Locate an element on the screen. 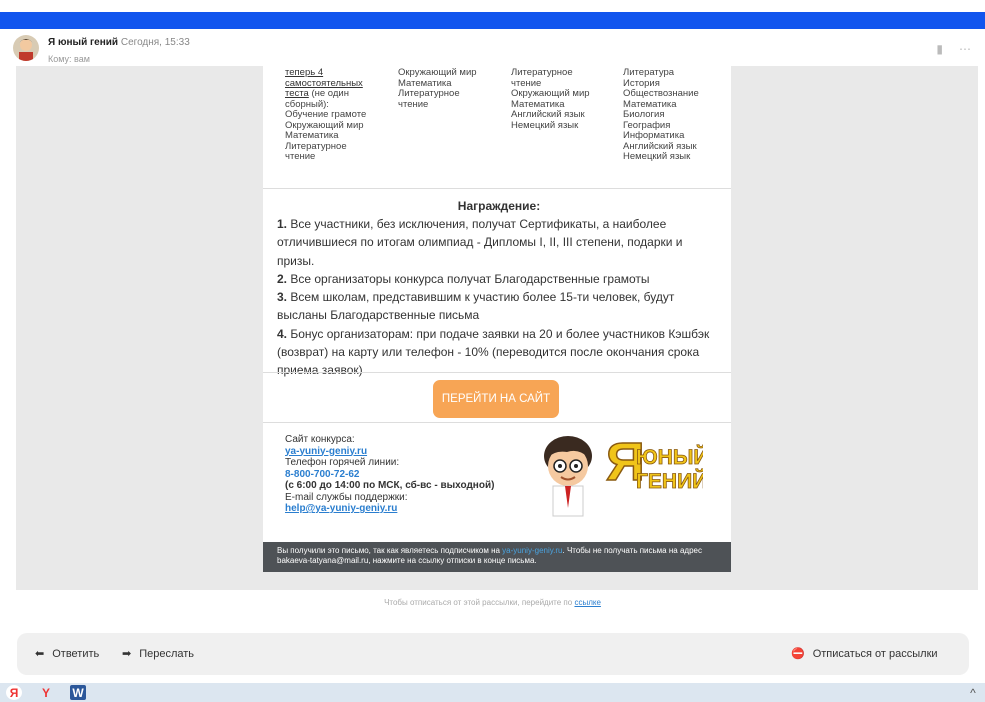 This screenshot has height=702, width=985. forward-icon: ➡ is located at coordinates (127, 654).